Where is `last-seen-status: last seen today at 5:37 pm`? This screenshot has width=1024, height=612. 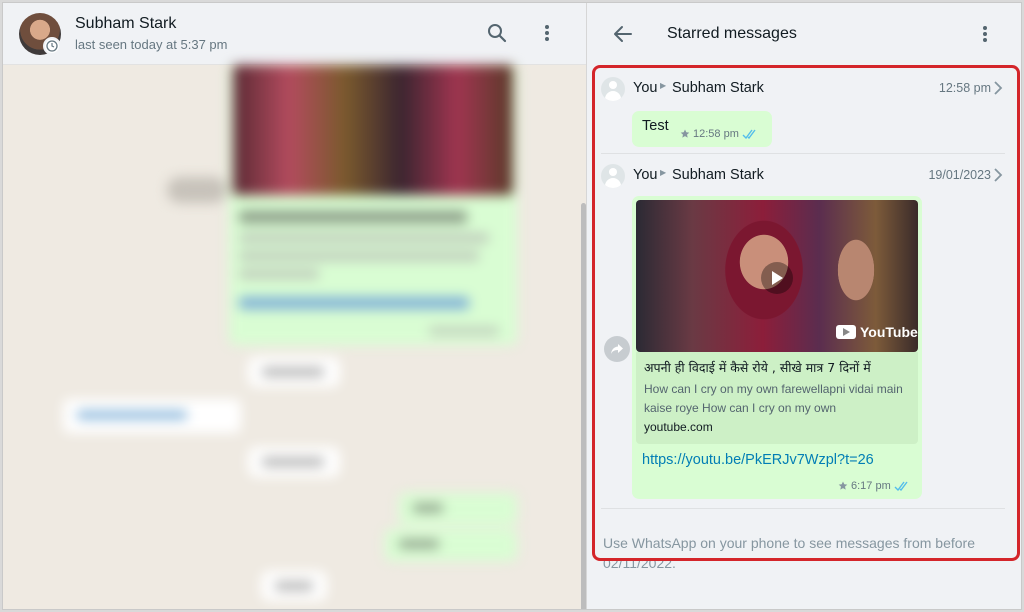
last-seen-status: last seen today at 5:37 pm is located at coordinates (151, 44).